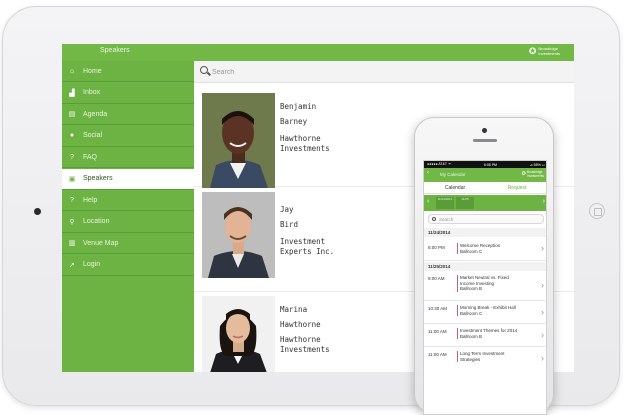  I want to click on speakers-icon: ▣, so click(72, 179).